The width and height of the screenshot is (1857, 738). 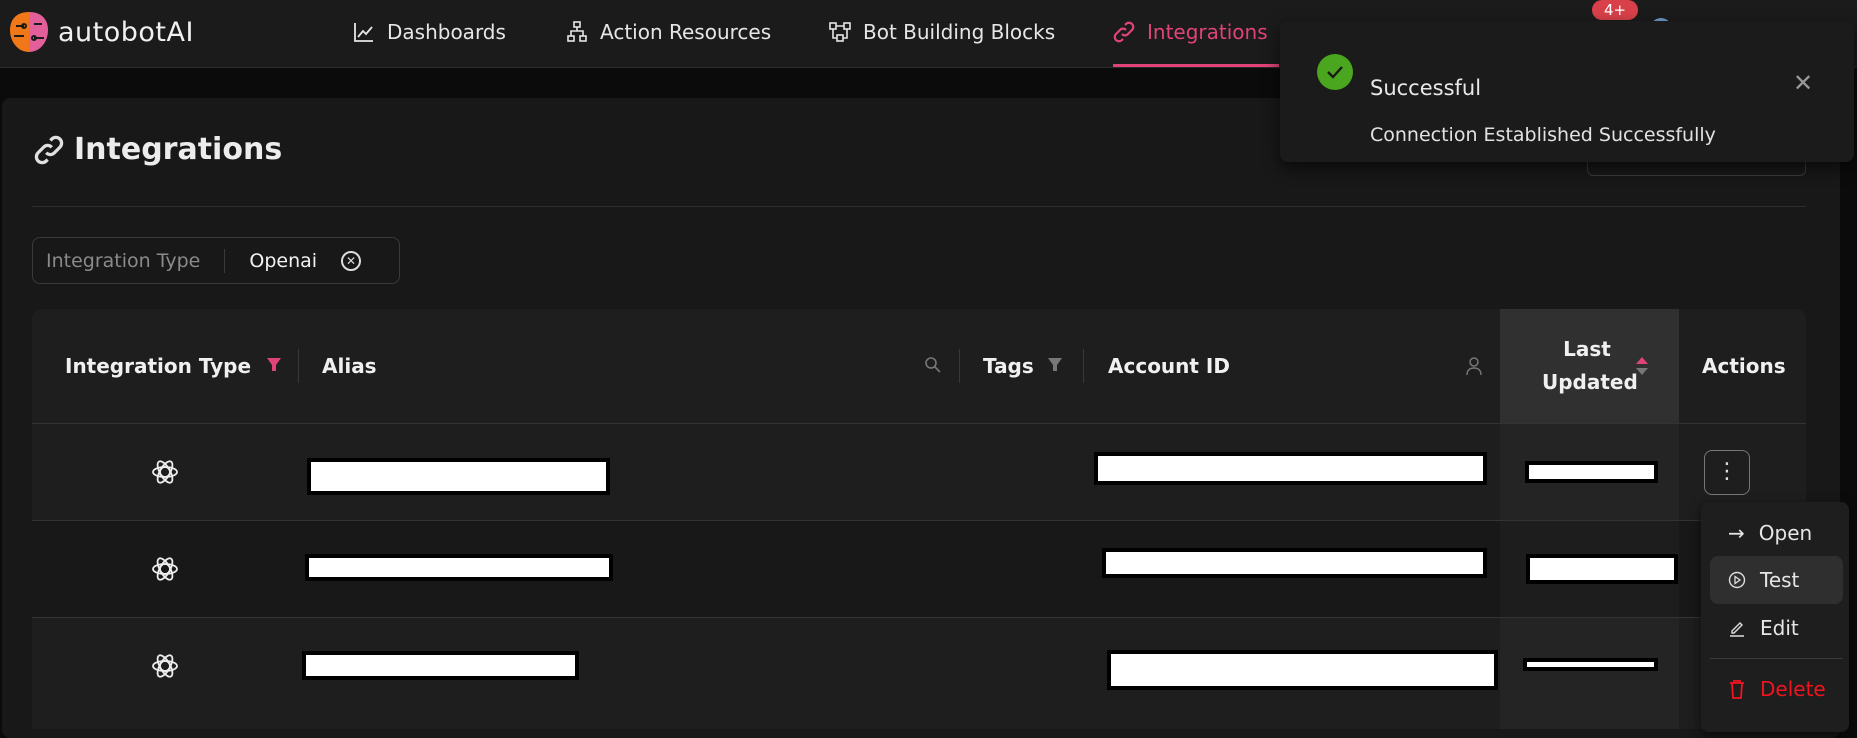 What do you see at coordinates (1737, 629) in the screenshot?
I see `pencil-icon` at bounding box center [1737, 629].